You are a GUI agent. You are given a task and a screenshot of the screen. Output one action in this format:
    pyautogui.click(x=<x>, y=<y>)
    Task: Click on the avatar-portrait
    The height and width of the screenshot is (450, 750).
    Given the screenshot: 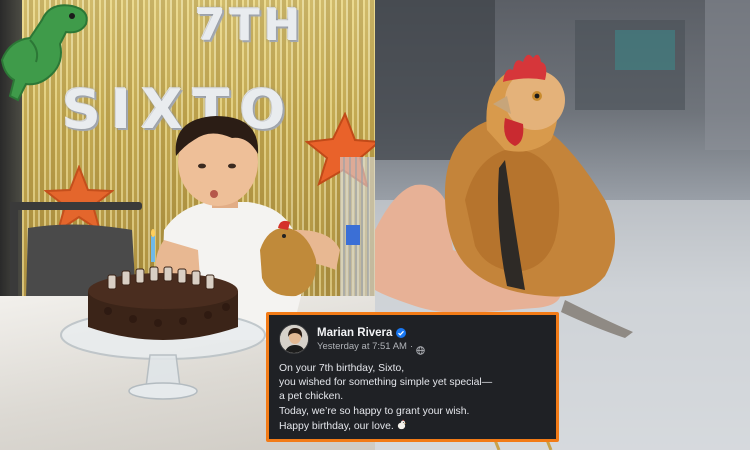 What is the action you would take?
    pyautogui.click(x=294, y=339)
    